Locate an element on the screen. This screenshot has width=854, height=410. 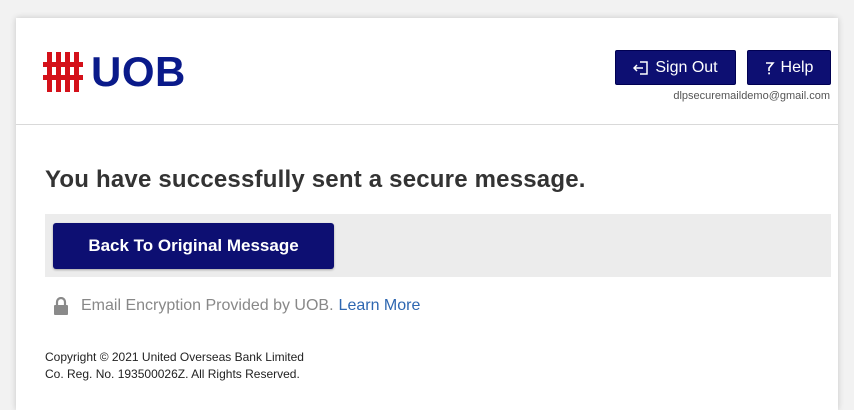
encryption-text: Email Encryption Provided by UOB. is located at coordinates (207, 305).